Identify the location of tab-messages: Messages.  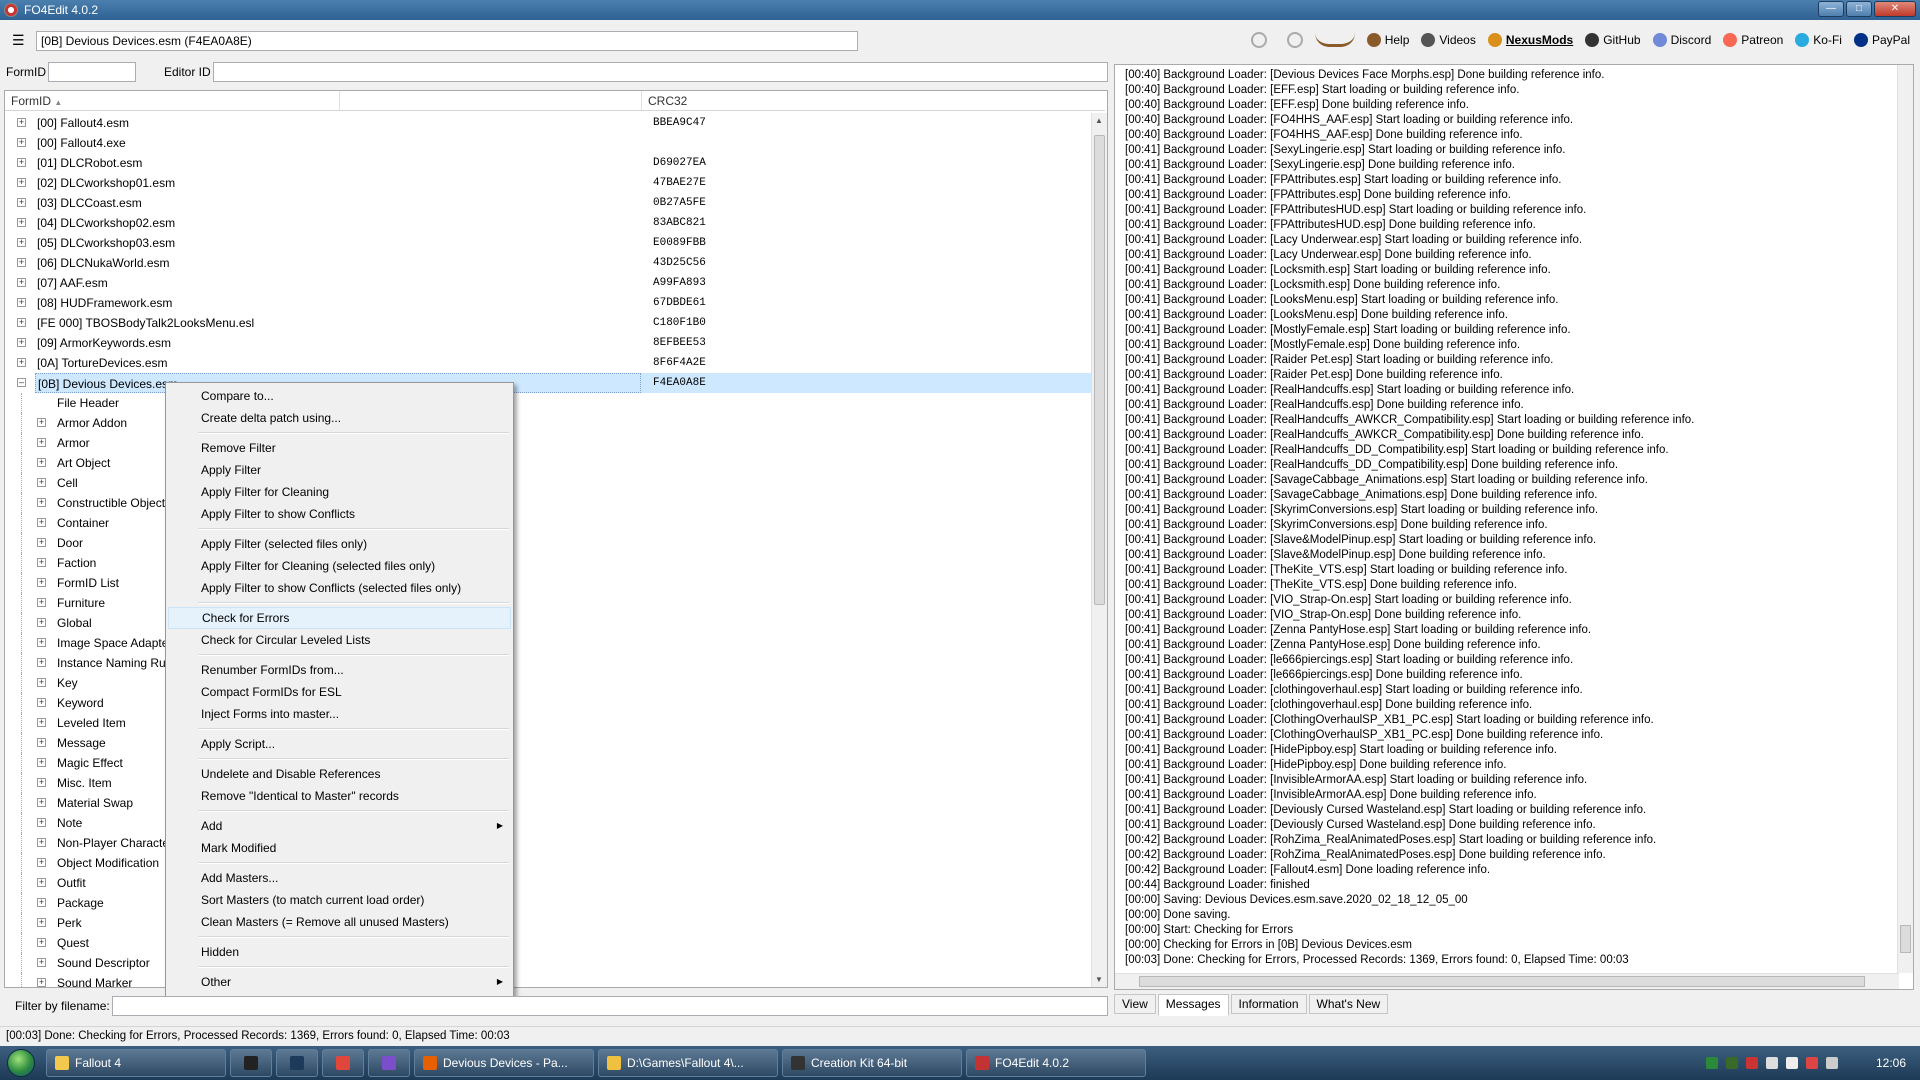
(1193, 1005).